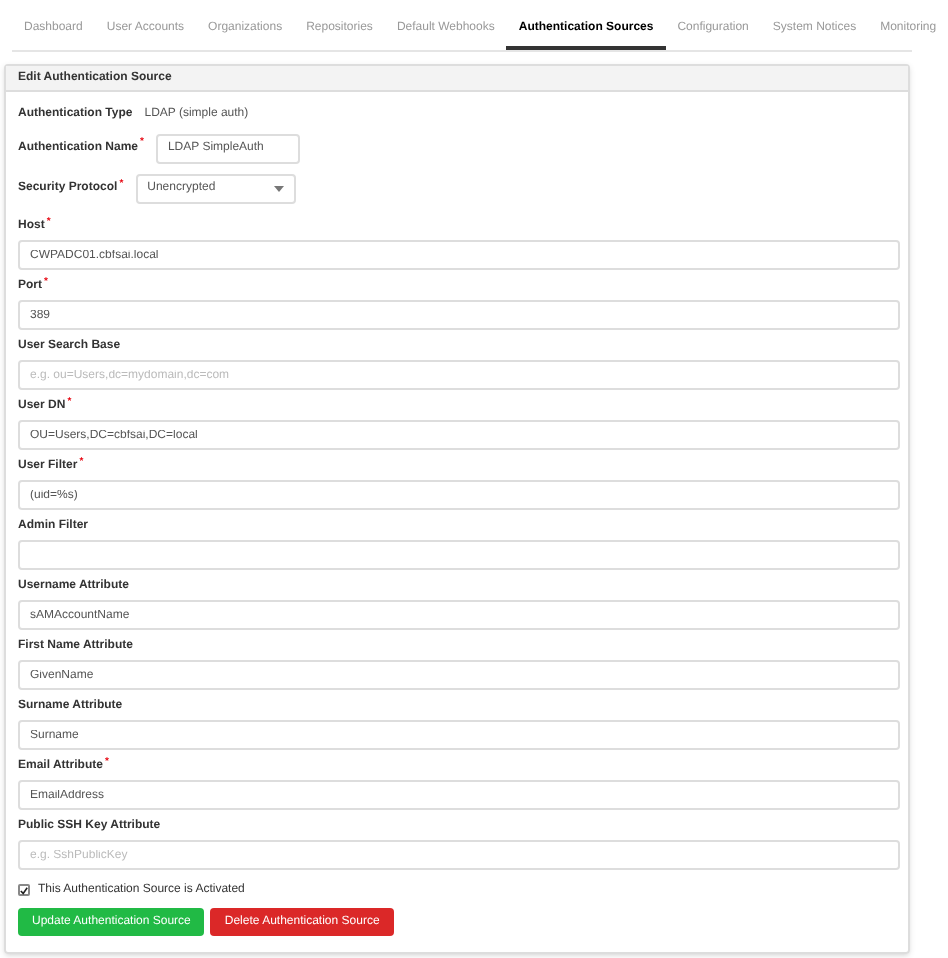 The height and width of the screenshot is (958, 948). I want to click on checkbox, so click(24, 890).